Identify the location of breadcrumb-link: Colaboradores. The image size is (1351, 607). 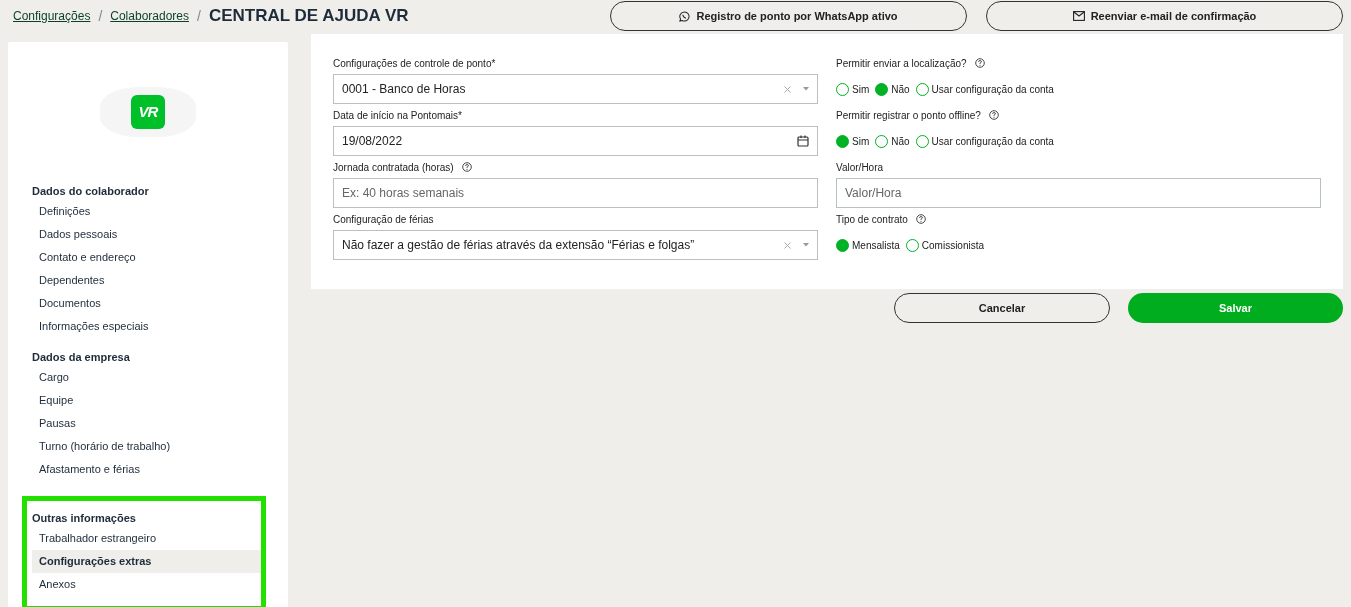
(149, 16).